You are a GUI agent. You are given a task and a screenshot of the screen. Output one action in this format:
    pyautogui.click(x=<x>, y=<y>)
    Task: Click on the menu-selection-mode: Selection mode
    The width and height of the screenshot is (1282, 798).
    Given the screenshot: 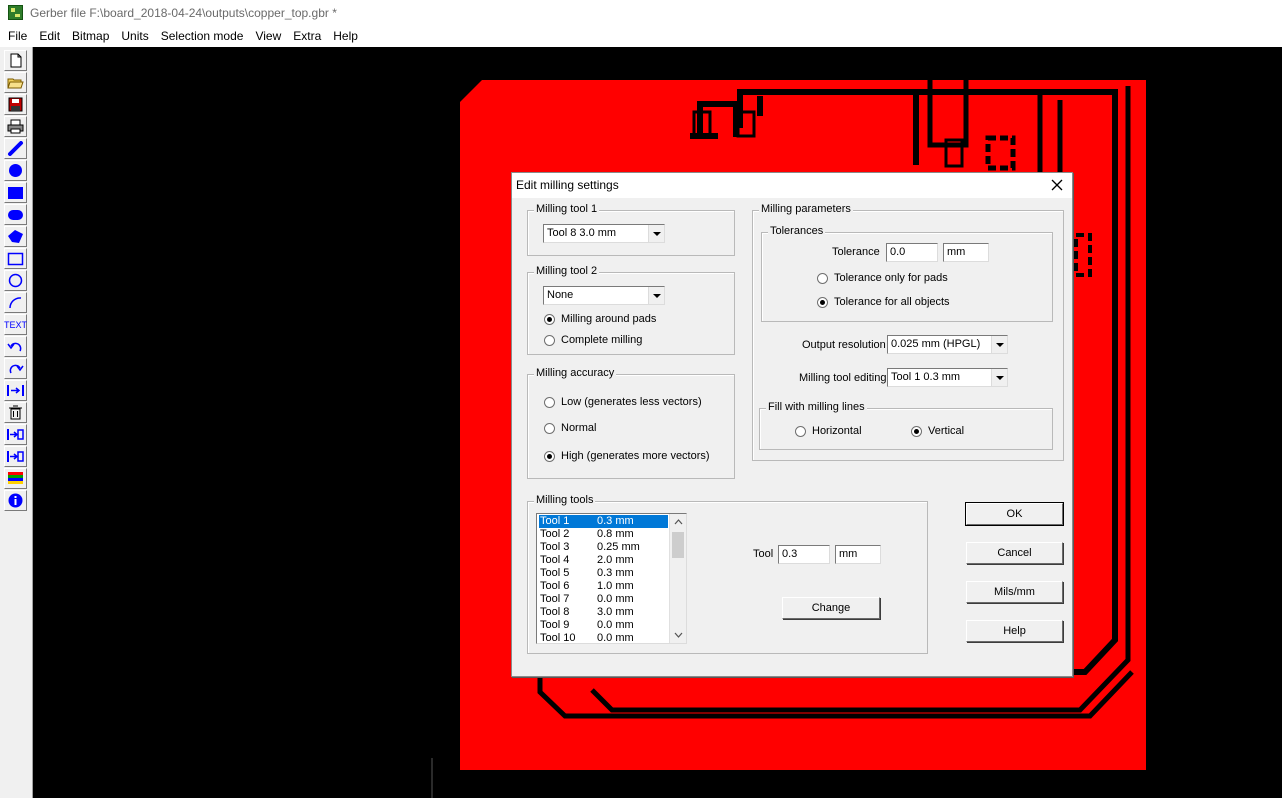 What is the action you would take?
    pyautogui.click(x=202, y=36)
    